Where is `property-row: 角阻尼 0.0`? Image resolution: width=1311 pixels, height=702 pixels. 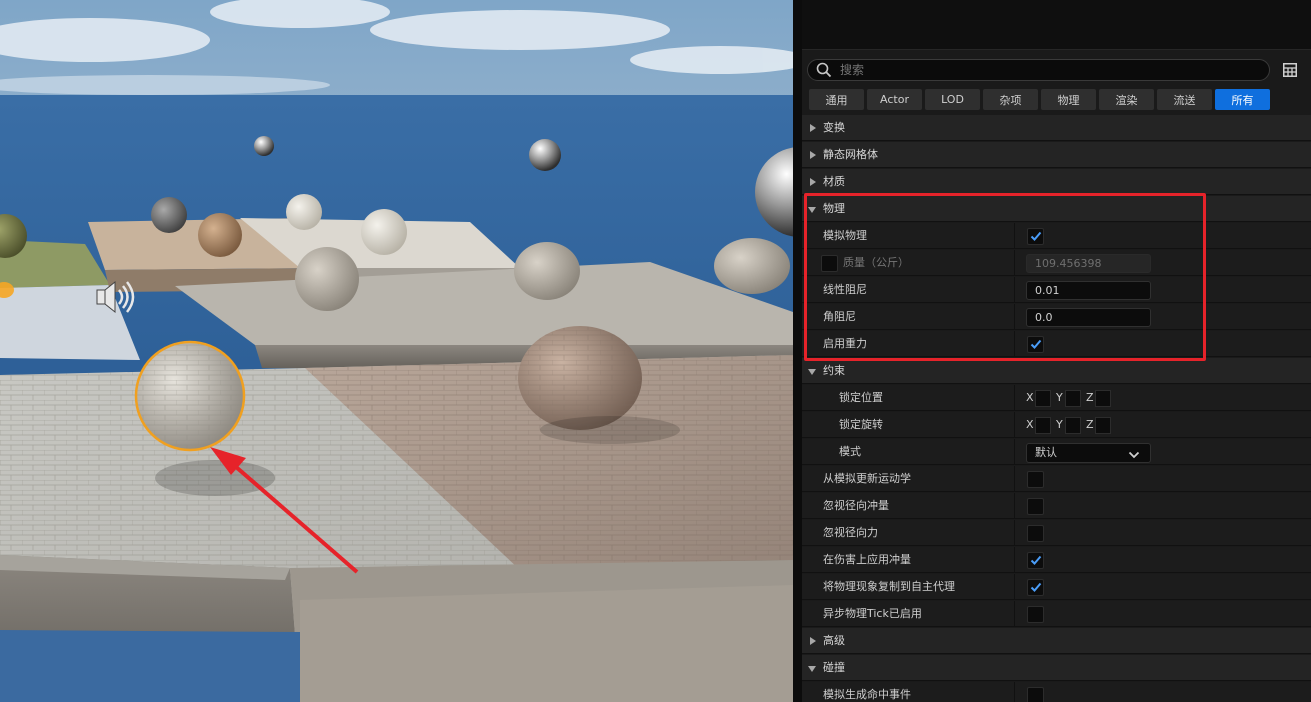
property-row: 角阻尼 0.0 is located at coordinates (1056, 317).